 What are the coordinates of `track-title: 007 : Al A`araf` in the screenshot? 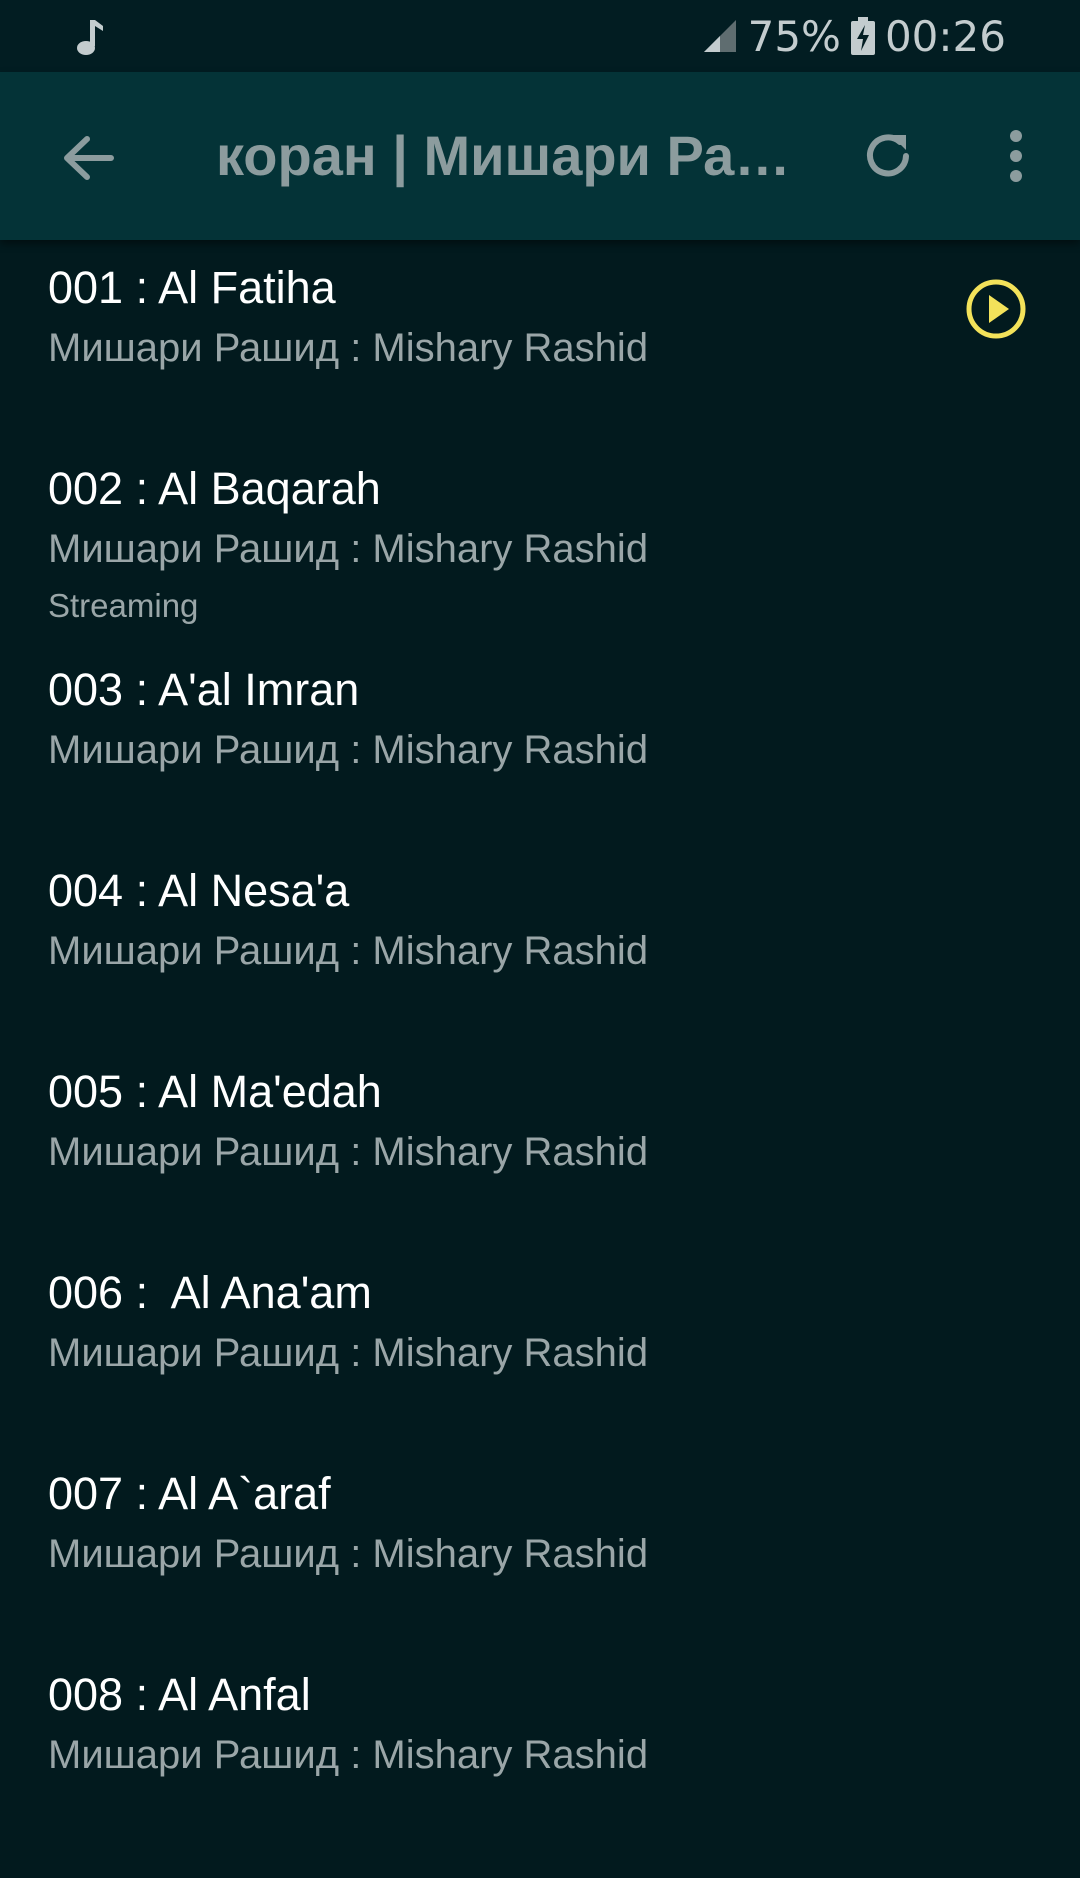 It's located at (189, 1493).